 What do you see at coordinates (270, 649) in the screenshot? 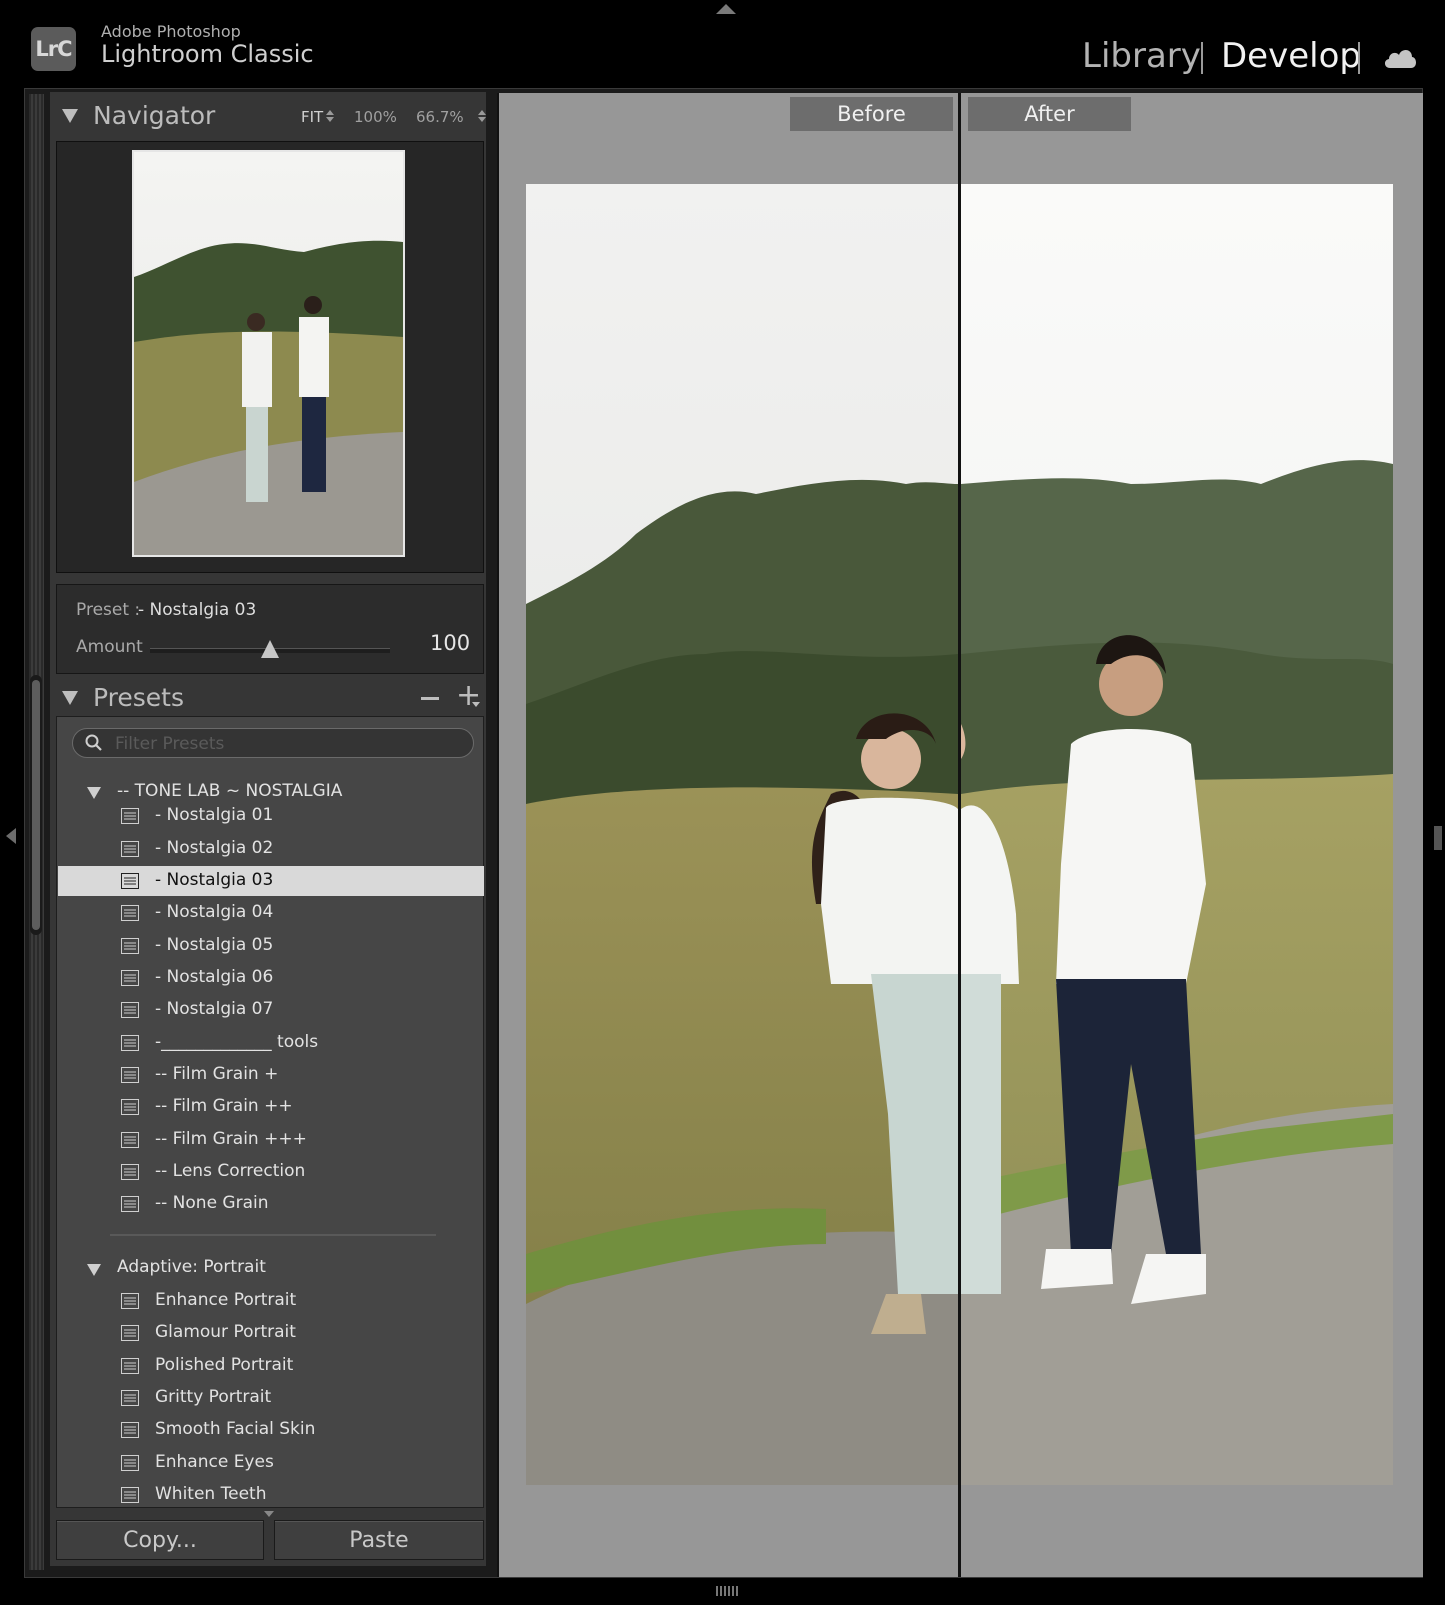
I see `amount-slider-thumb` at bounding box center [270, 649].